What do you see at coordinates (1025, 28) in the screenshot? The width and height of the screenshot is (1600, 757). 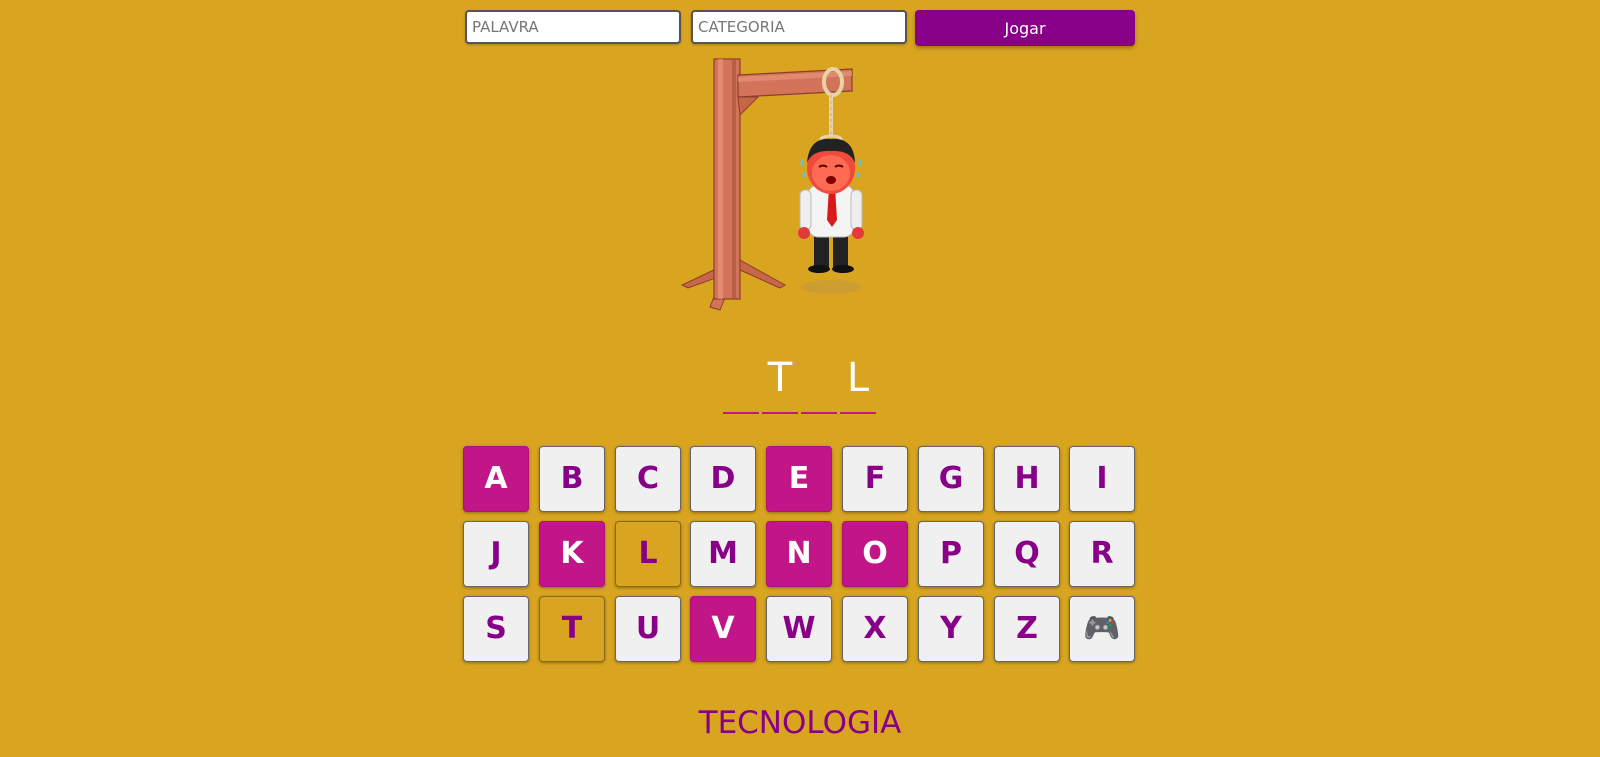 I see `play-button: Jogar` at bounding box center [1025, 28].